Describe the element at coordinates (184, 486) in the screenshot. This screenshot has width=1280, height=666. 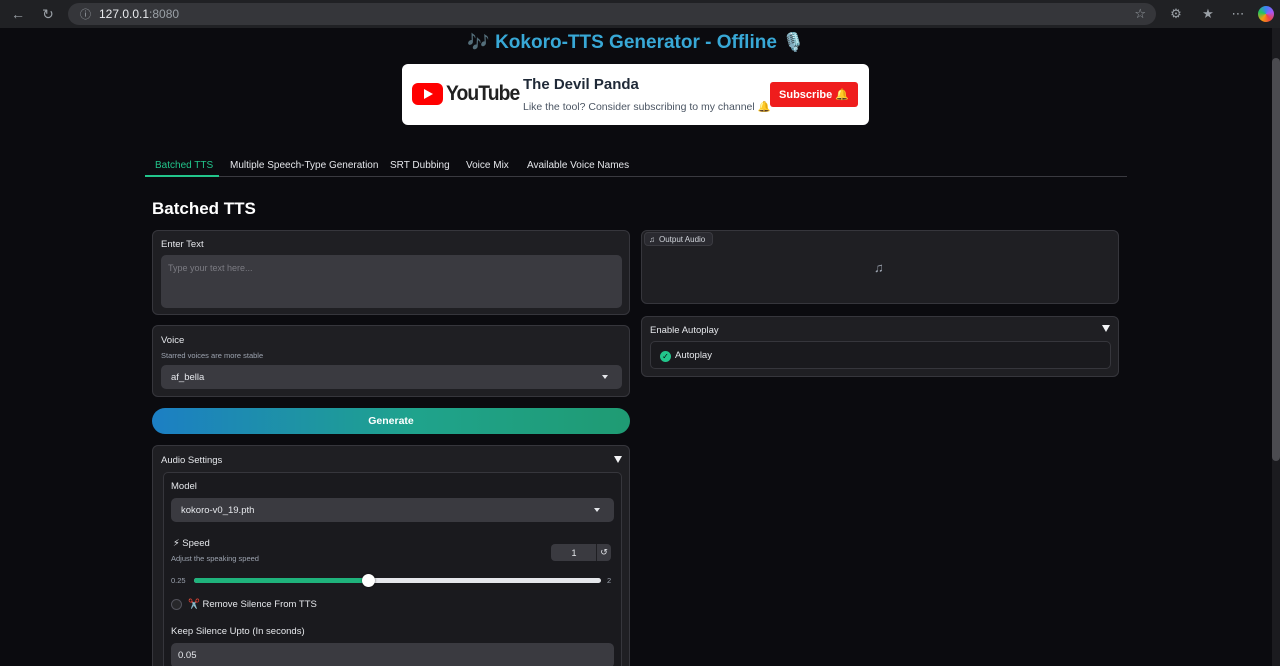
I see `model-label: Model` at that location.